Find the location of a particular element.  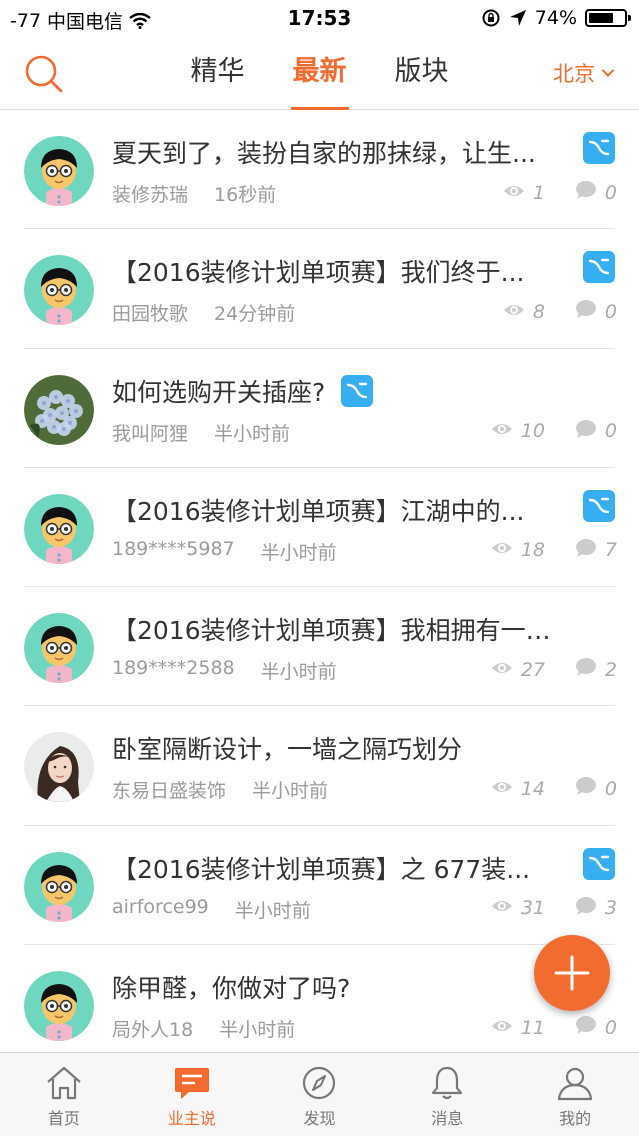

post-author: 田园牧歌 is located at coordinates (150, 312).